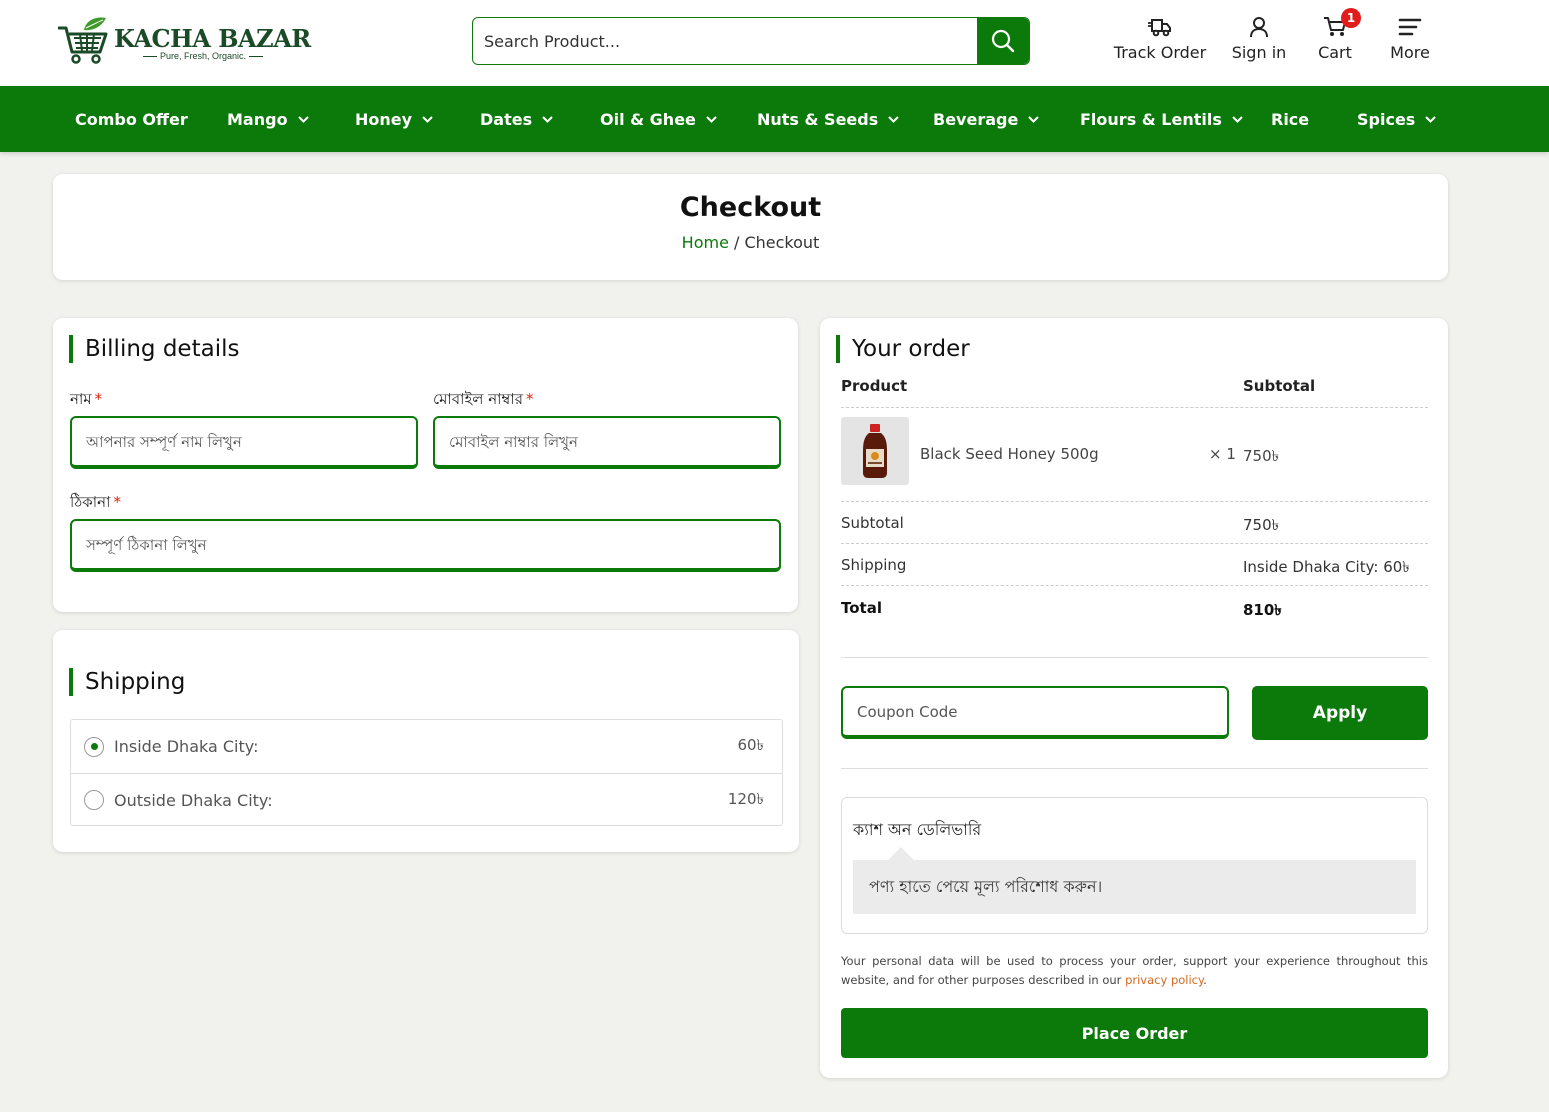 The height and width of the screenshot is (1112, 1549). Describe the element at coordinates (750, 745) in the screenshot. I see `shipping-option-price: 60৳` at that location.